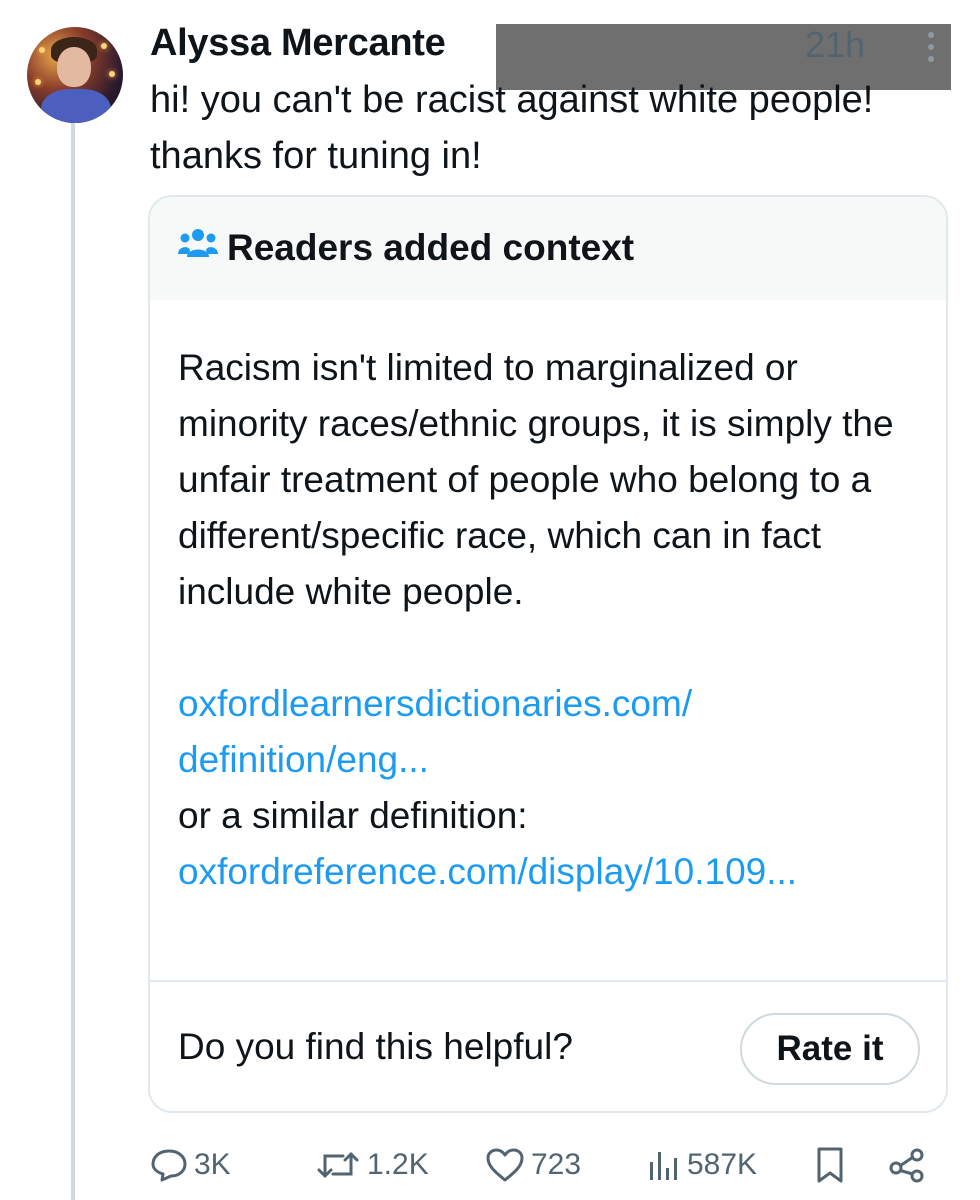 The width and height of the screenshot is (980, 1200). I want to click on like-button: 723, so click(533, 1165).